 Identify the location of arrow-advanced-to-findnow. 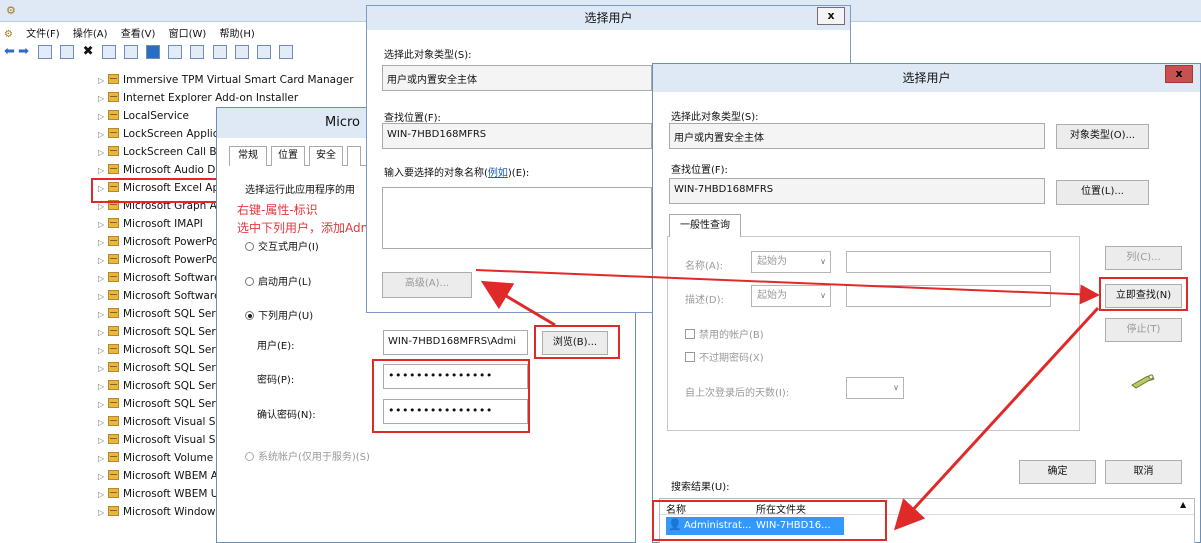
(787, 287).